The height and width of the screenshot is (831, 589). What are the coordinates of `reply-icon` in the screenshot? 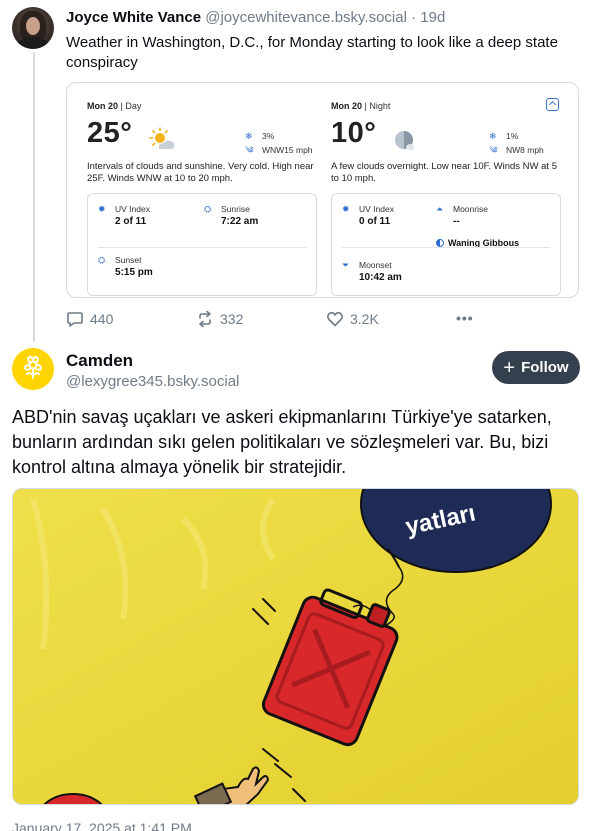 It's located at (75, 319).